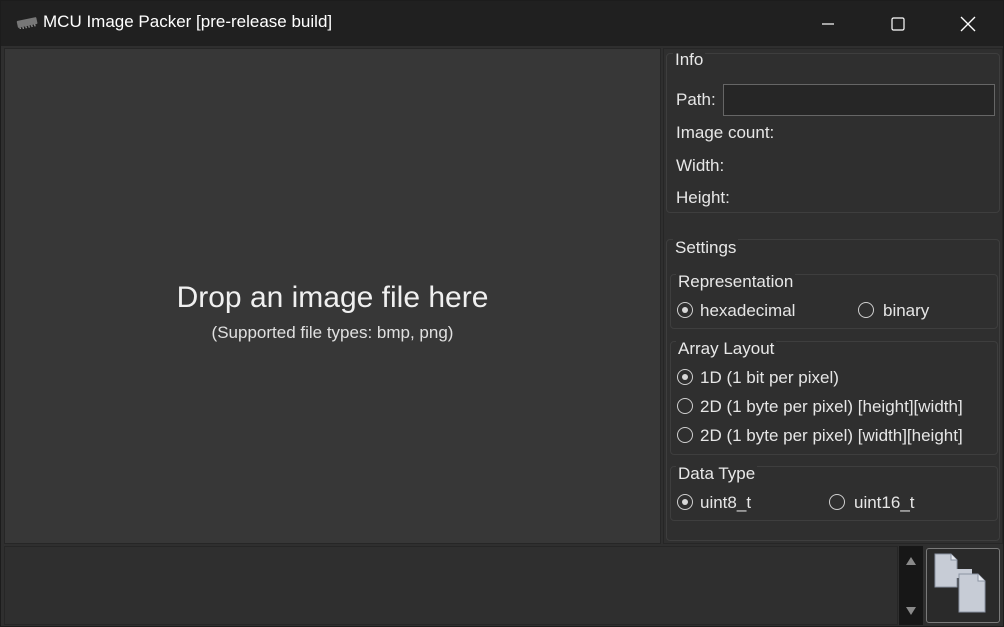 The image size is (1004, 627). Describe the element at coordinates (188, 21) in the screenshot. I see `window-title: MCU Image Packer [pre-release build]` at that location.